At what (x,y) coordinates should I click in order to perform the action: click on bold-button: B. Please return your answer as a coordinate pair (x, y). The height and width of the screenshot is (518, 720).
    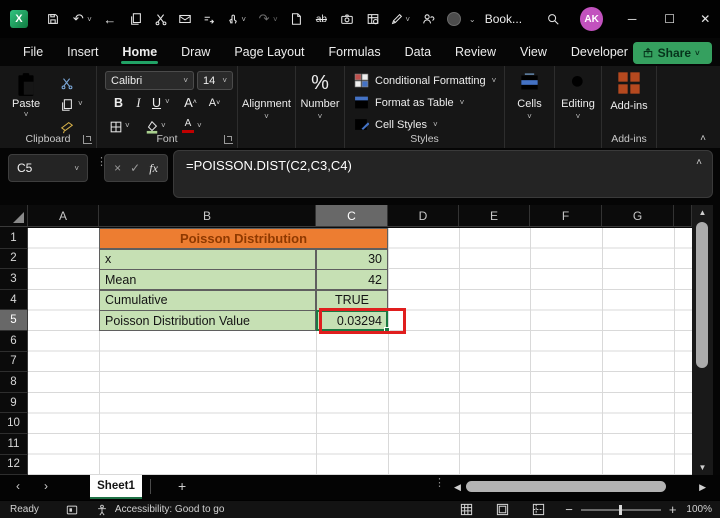
    Looking at the image, I should click on (118, 103).